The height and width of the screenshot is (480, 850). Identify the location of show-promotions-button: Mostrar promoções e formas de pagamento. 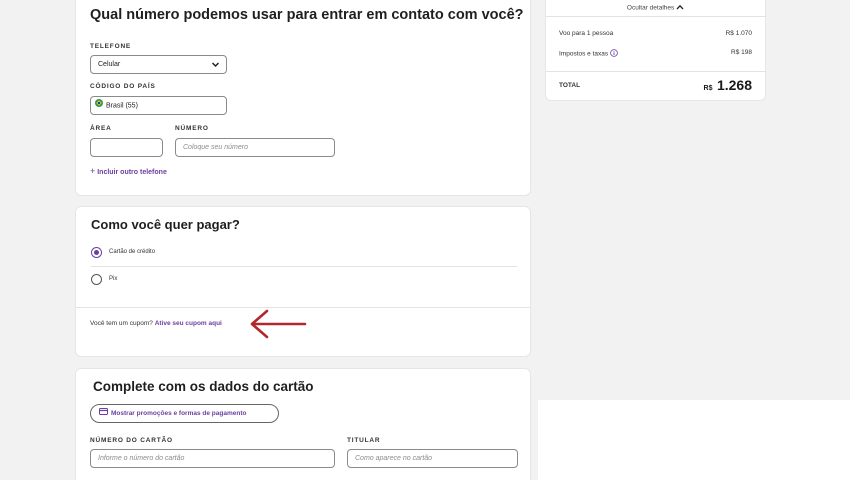
(184, 413).